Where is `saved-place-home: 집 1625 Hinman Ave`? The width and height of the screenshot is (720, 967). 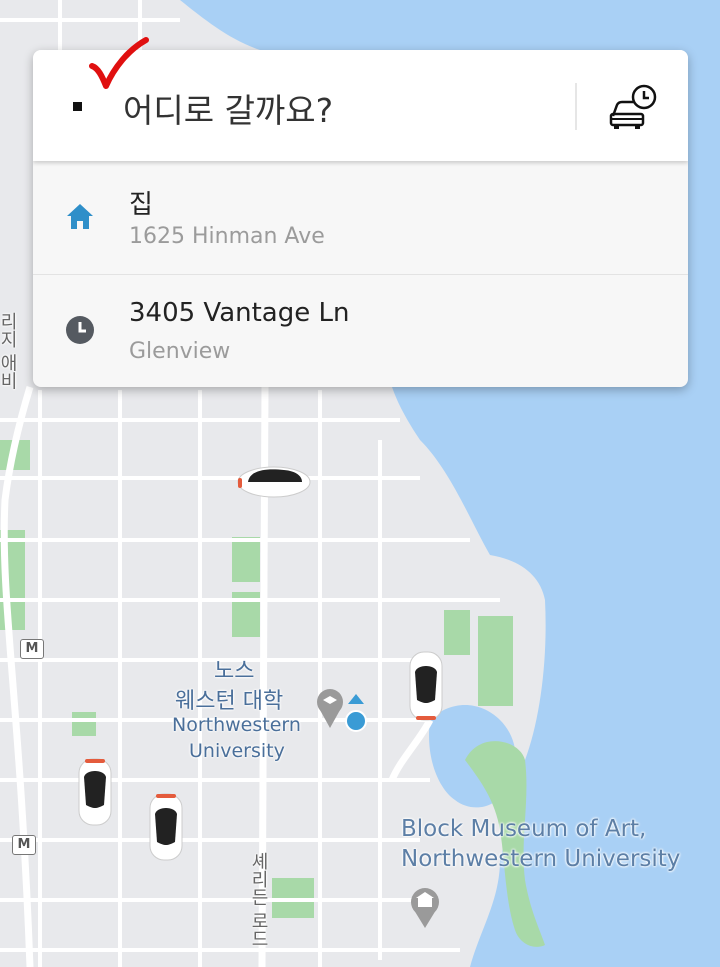
saved-place-home: 집 1625 Hinman Ave is located at coordinates (360, 218).